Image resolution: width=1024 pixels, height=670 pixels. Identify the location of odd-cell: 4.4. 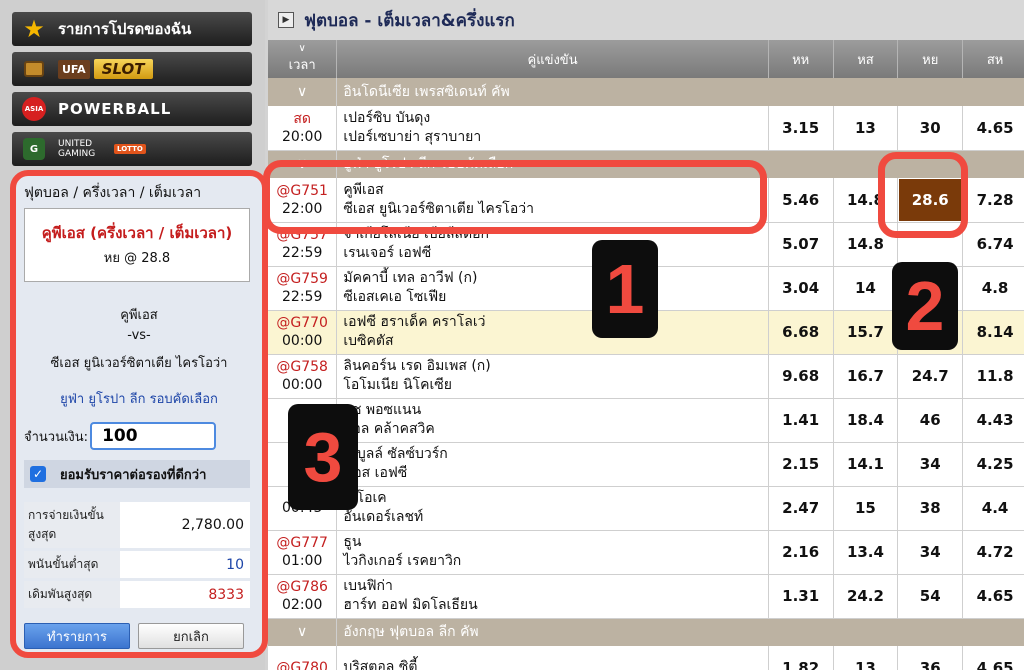
(993, 508).